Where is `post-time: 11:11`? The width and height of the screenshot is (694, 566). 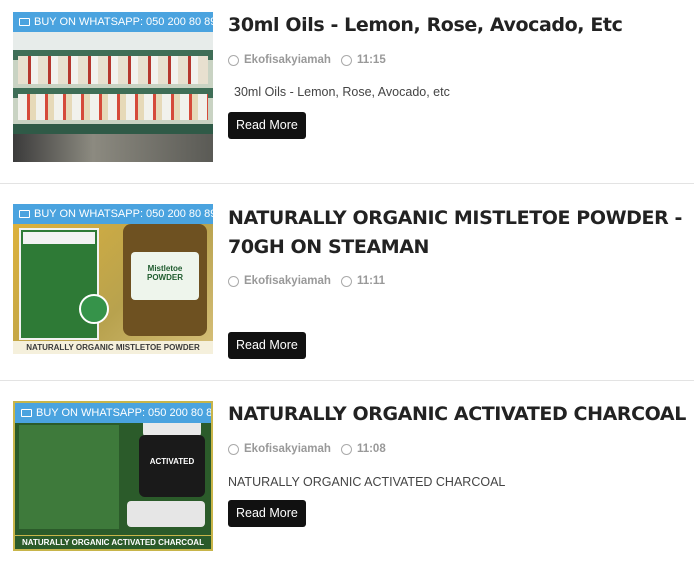 post-time: 11:11 is located at coordinates (371, 281).